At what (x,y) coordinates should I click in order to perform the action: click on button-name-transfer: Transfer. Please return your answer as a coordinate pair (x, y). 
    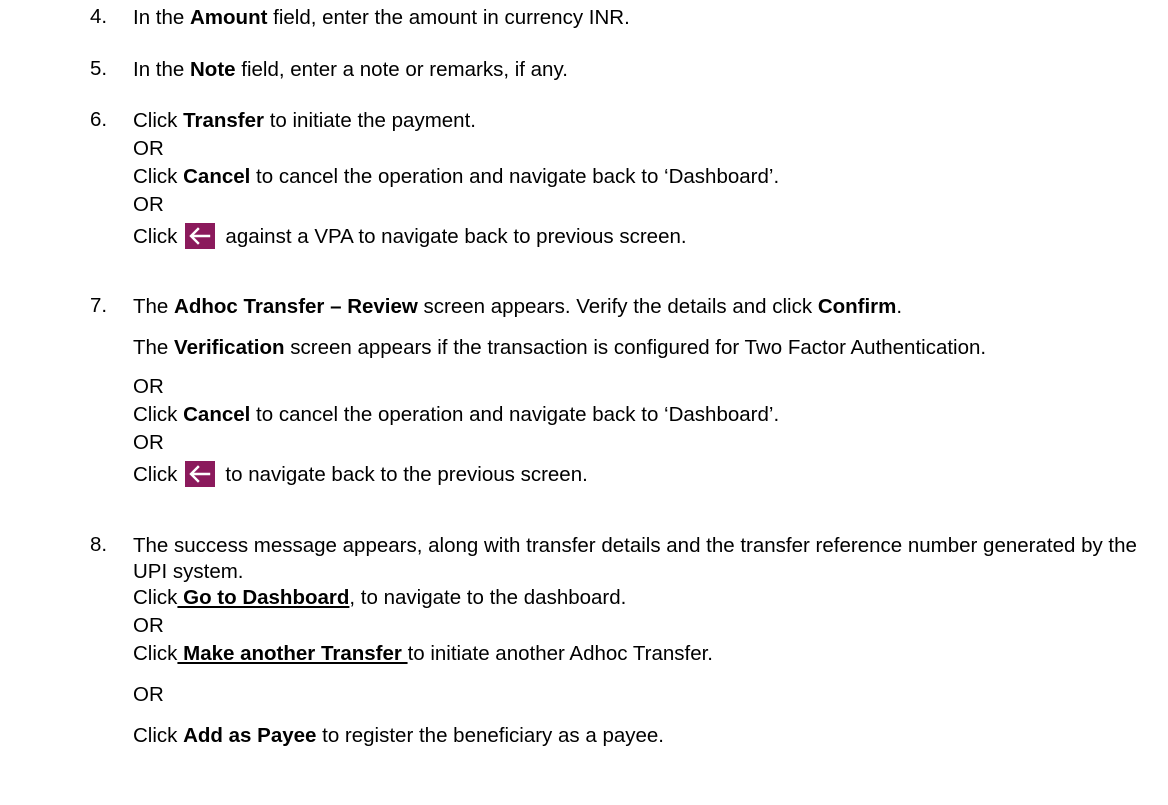
    Looking at the image, I should click on (224, 120).